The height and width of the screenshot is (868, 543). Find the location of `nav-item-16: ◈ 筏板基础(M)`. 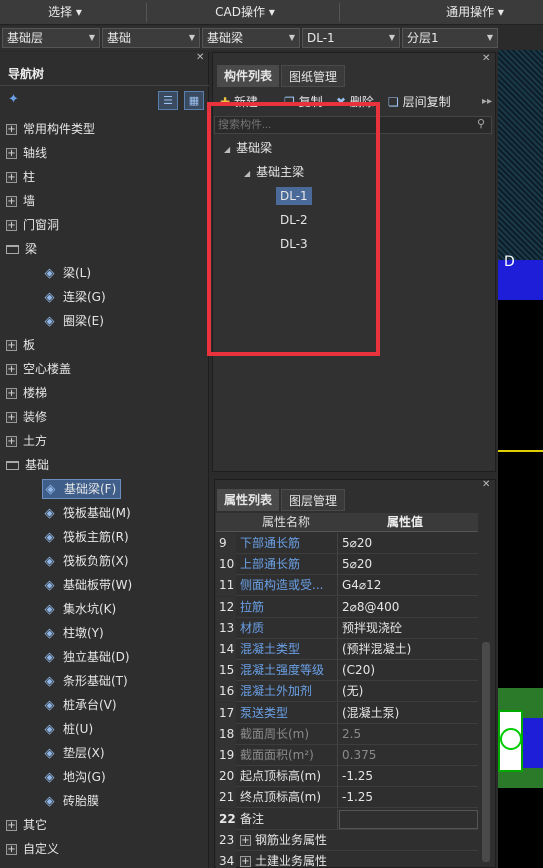

nav-item-16: ◈ 筏板基础(M) is located at coordinates (86, 513).